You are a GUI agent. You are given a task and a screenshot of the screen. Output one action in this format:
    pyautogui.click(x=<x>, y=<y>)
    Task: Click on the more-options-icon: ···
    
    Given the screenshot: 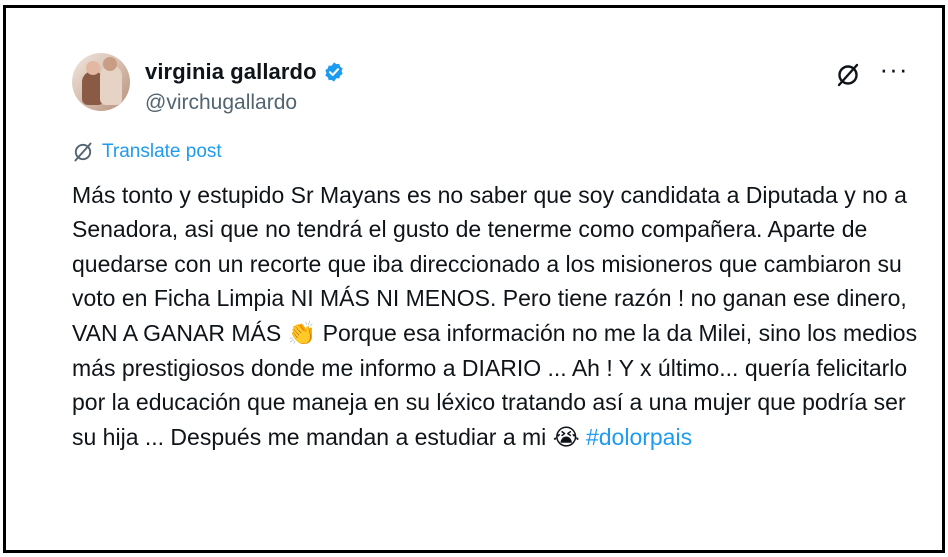 What is the action you would take?
    pyautogui.click(x=894, y=72)
    